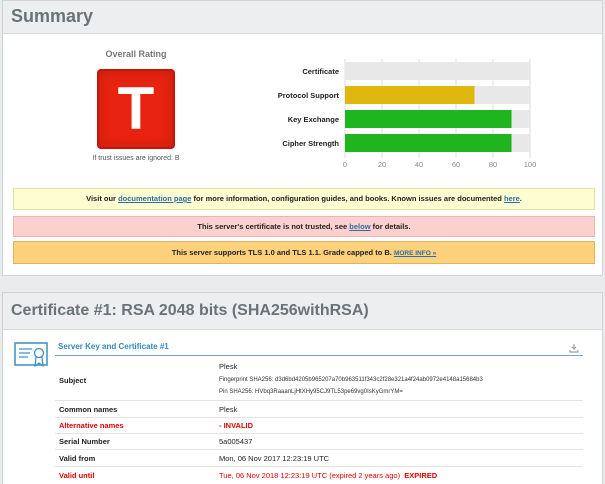  I want to click on section-title: Server Key and Certificate #1, so click(113, 346).